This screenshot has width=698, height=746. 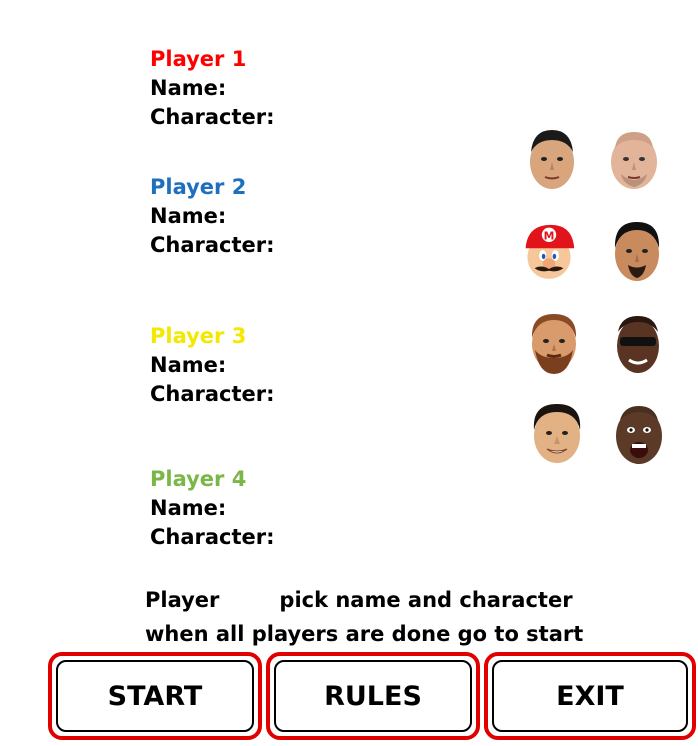 I want to click on instructions-player-prefix: Player, so click(x=182, y=600).